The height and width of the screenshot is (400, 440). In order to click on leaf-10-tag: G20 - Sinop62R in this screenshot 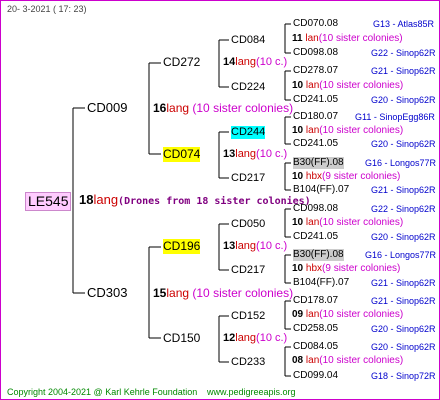, I will do `click(403, 237)`.